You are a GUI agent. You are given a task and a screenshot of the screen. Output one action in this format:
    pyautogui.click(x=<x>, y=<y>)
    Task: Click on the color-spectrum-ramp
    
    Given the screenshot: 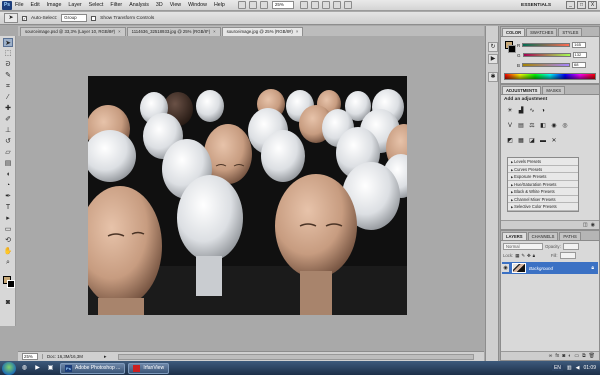 What is the action you would take?
    pyautogui.click(x=550, y=76)
    